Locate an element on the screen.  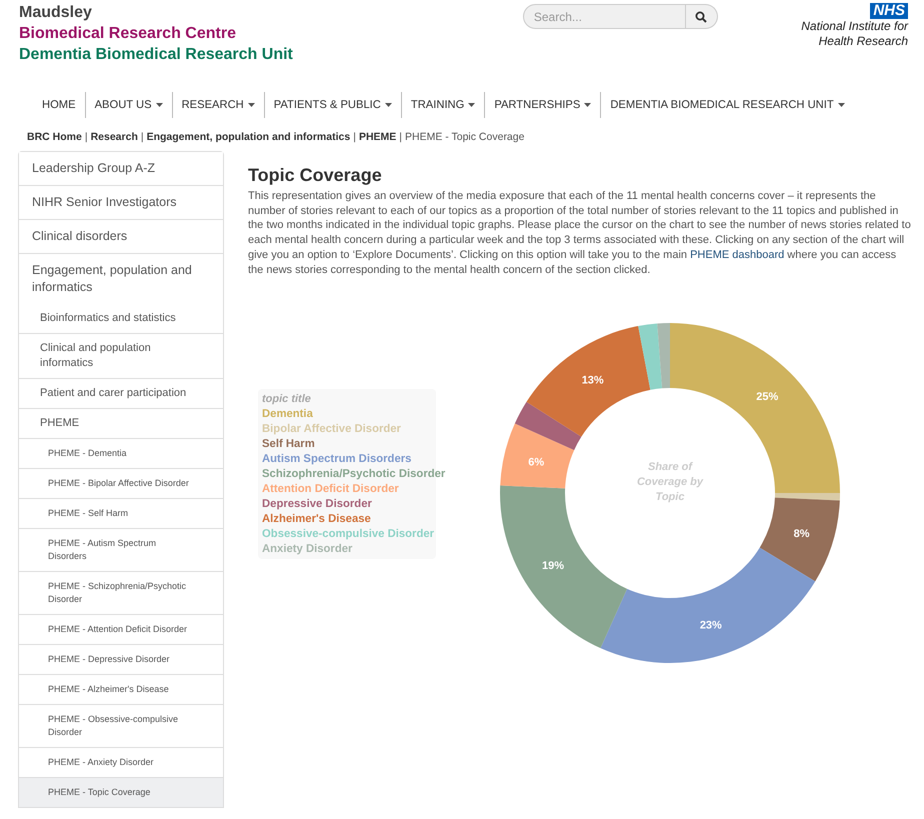
nav-link: TRAINING is located at coordinates (442, 105).